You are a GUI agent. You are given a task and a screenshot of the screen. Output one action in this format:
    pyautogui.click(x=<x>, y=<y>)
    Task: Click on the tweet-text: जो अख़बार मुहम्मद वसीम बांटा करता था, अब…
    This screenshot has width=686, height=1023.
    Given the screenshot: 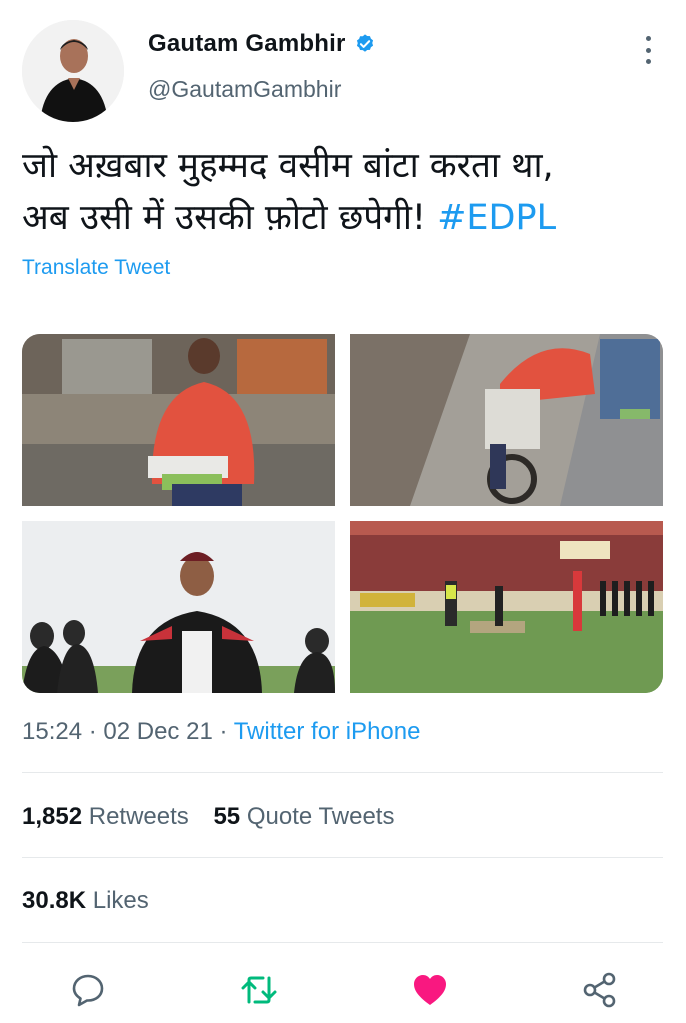 What is the action you would take?
    pyautogui.click(x=342, y=192)
    